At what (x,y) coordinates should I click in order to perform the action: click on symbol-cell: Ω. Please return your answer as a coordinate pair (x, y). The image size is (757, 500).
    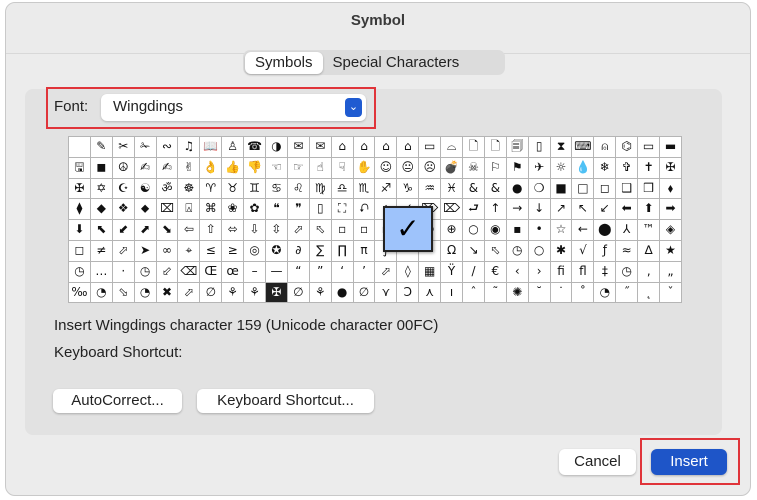
    Looking at the image, I should click on (452, 251).